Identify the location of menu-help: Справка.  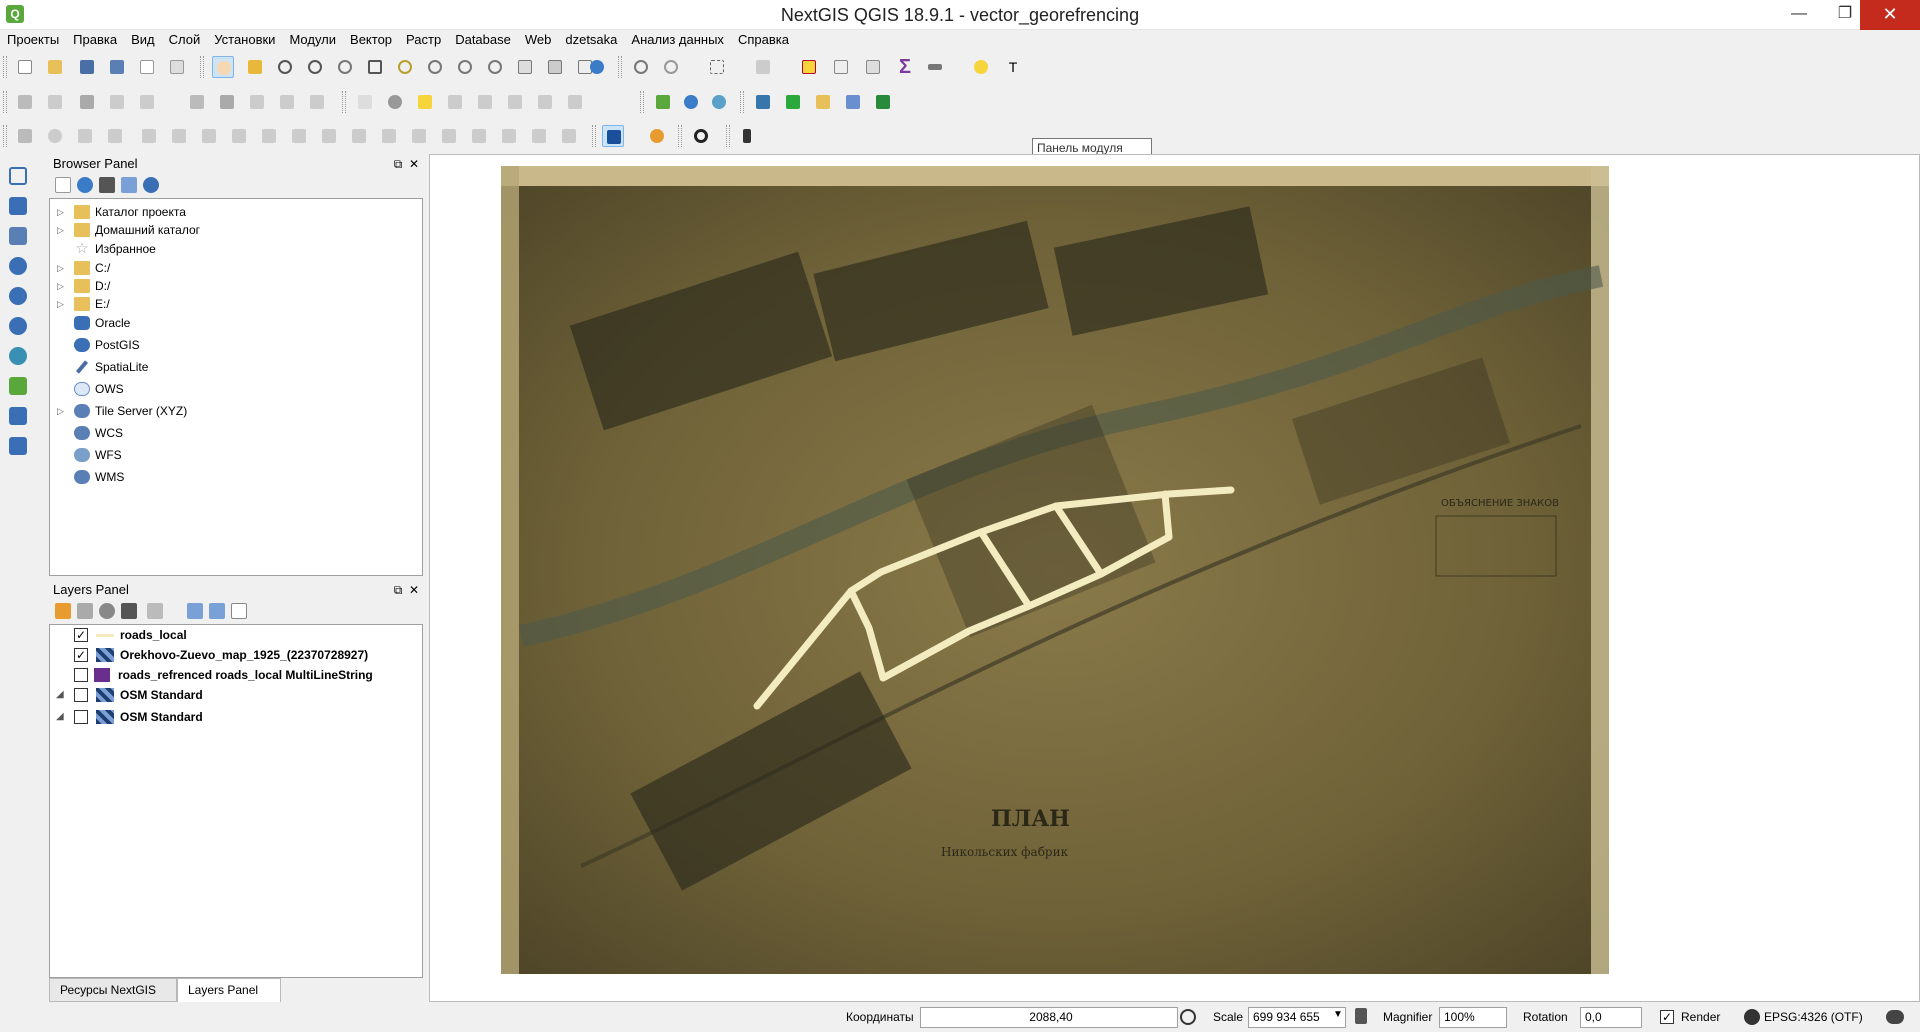
(763, 40).